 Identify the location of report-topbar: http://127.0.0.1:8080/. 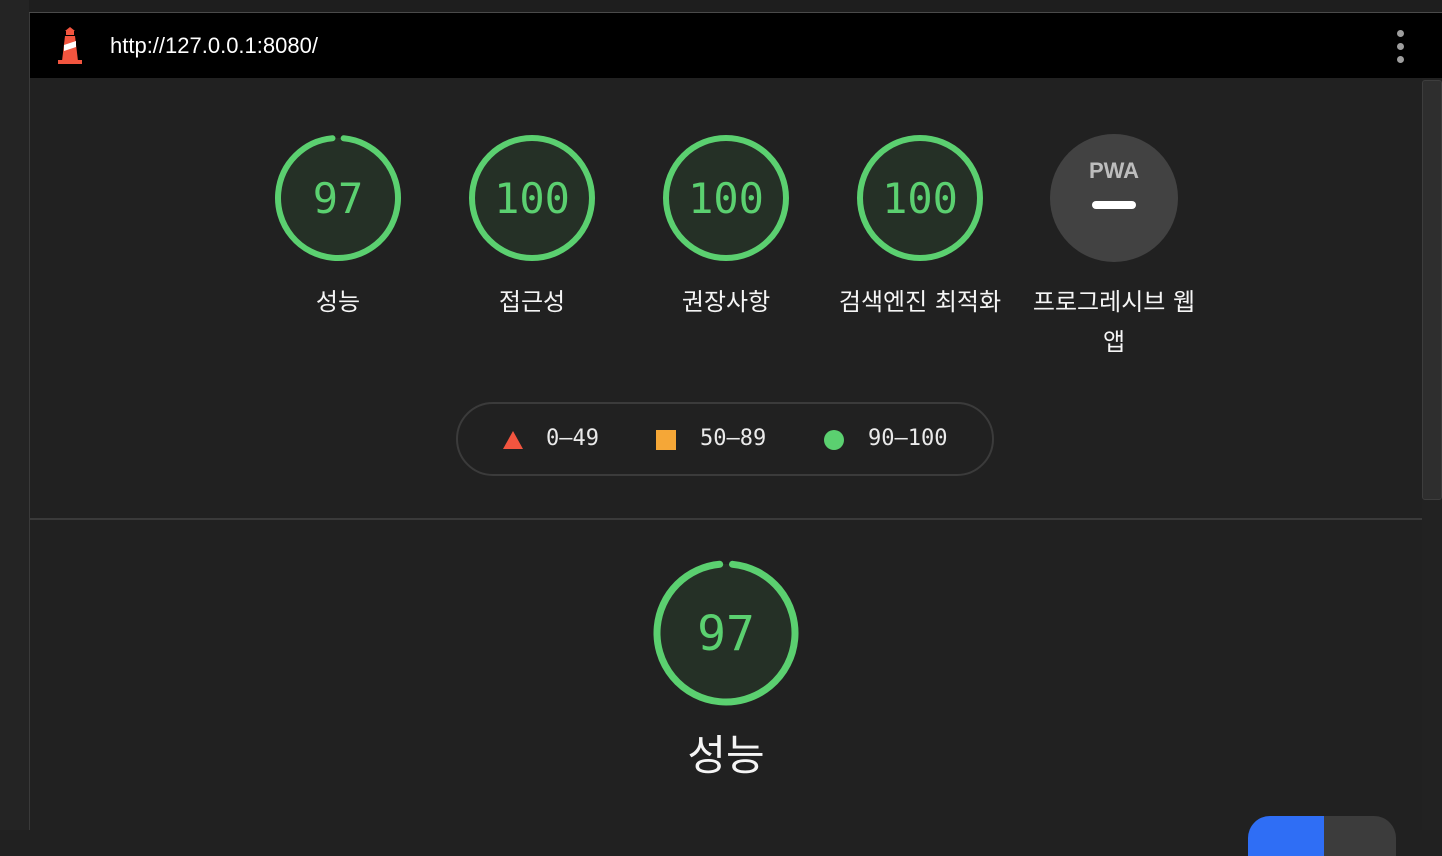
(736, 45).